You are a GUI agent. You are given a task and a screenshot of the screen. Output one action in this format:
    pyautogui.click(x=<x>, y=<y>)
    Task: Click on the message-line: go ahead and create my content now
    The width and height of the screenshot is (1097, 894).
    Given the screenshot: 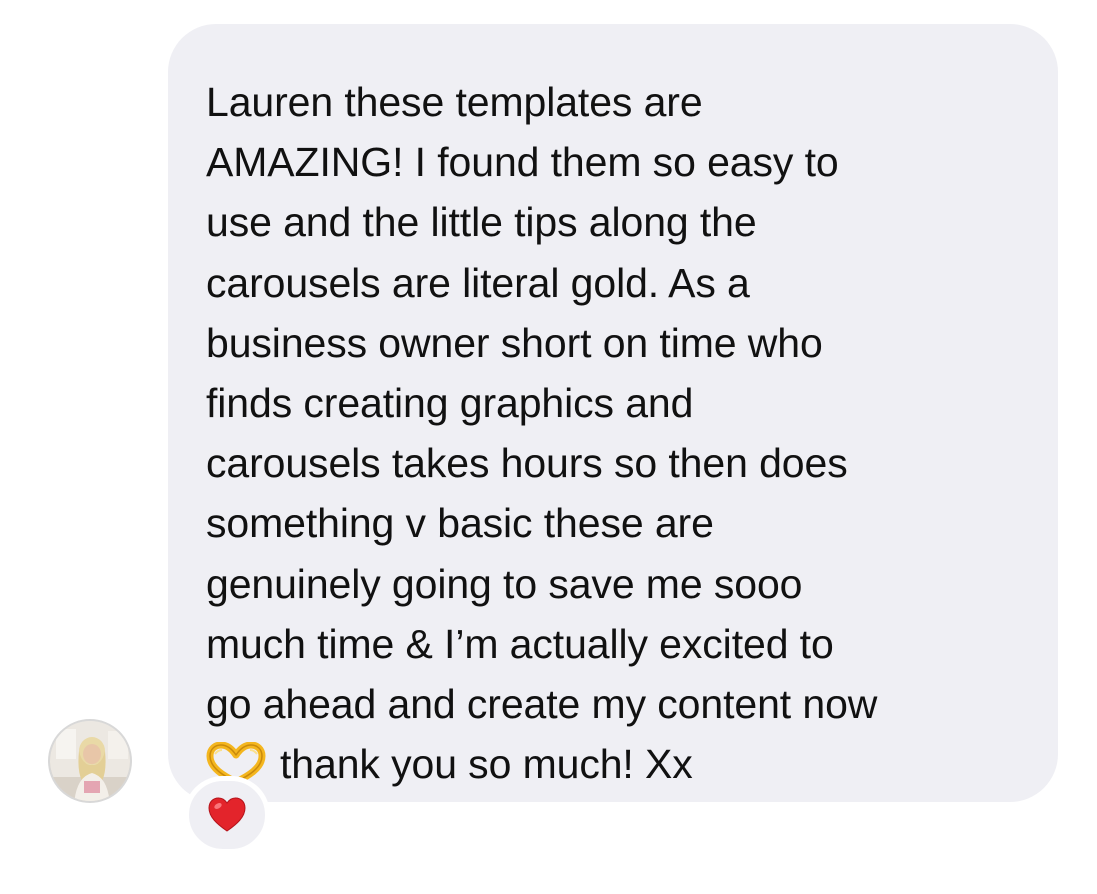 What is the action you would take?
    pyautogui.click(x=542, y=704)
    